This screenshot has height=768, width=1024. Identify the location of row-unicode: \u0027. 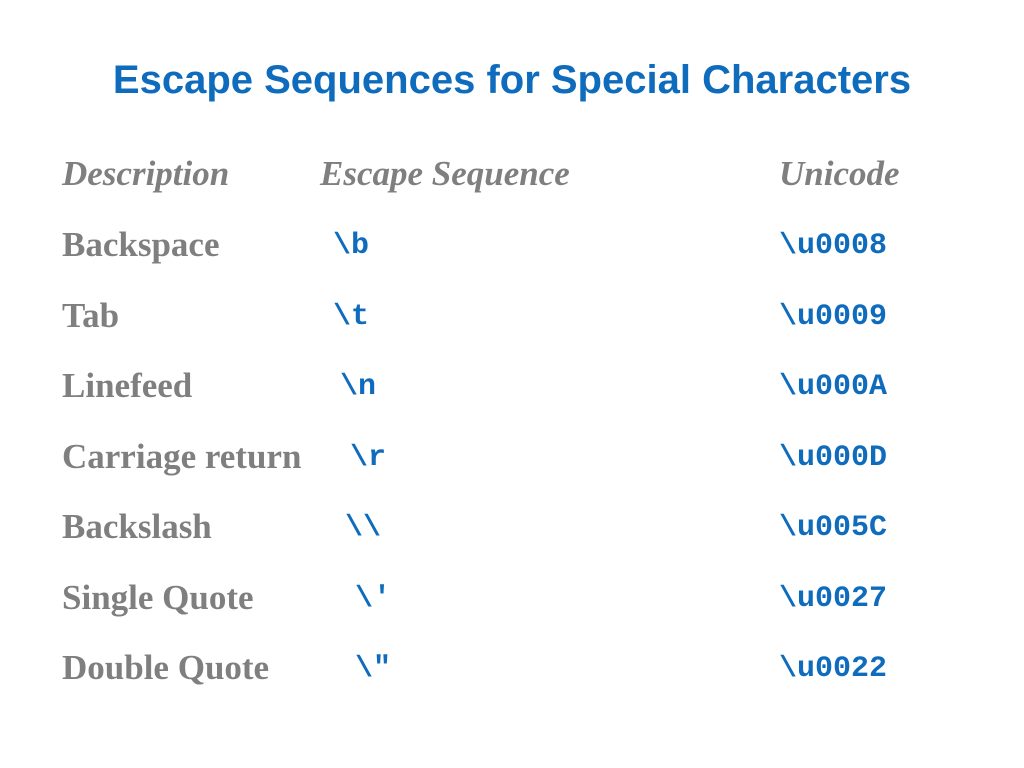
(833, 599).